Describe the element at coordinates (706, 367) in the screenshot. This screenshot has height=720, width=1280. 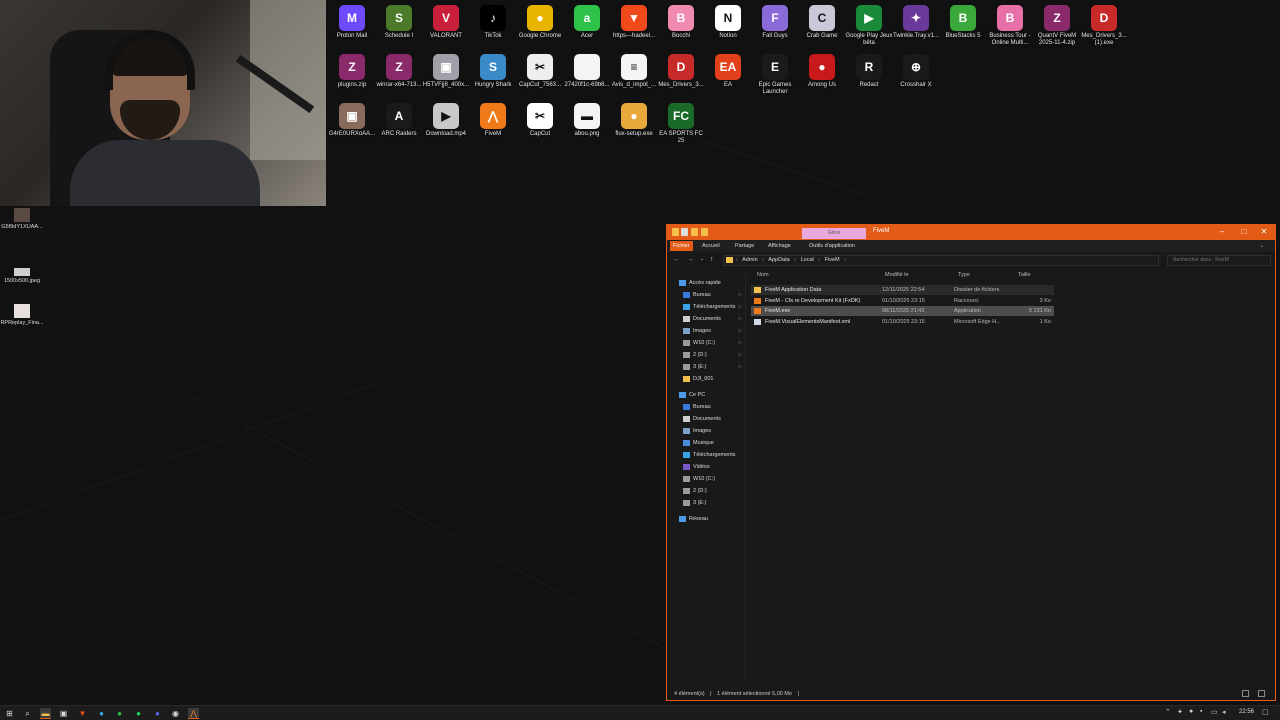
I see `nav-quick-item: 3 (E:) ⊹` at that location.